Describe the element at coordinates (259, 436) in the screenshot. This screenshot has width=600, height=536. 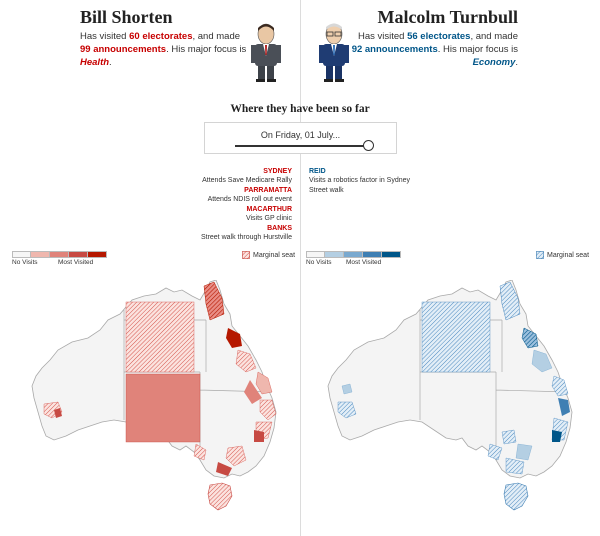
I see `electorate-sydney-cluster` at that location.